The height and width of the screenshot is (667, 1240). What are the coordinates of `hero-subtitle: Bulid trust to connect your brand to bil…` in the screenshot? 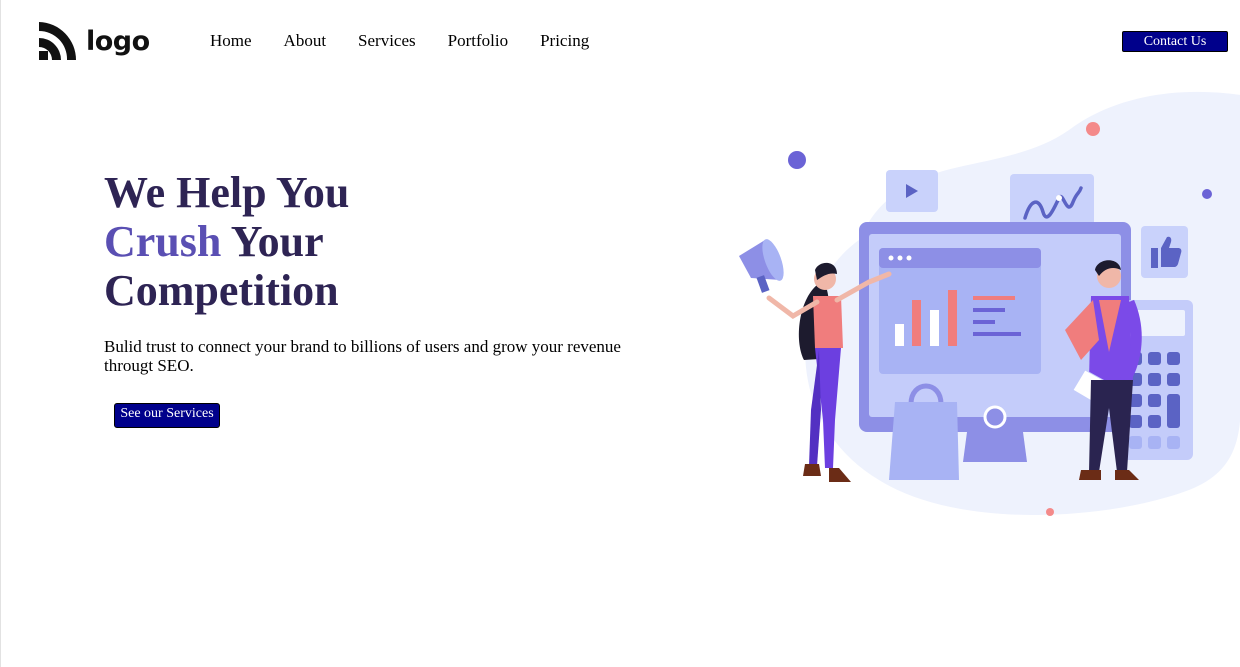 It's located at (362, 356).